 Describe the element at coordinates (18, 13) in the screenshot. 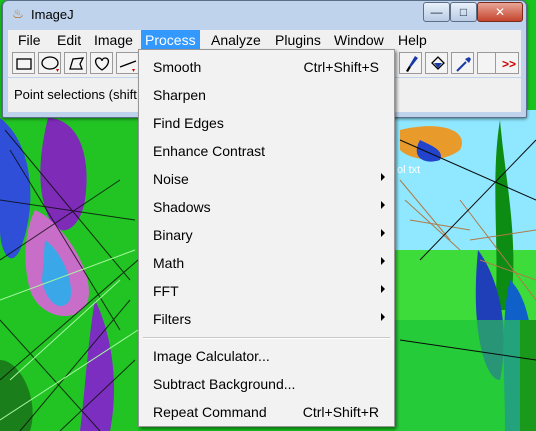

I see `imagej-app-icon: ♨` at that location.